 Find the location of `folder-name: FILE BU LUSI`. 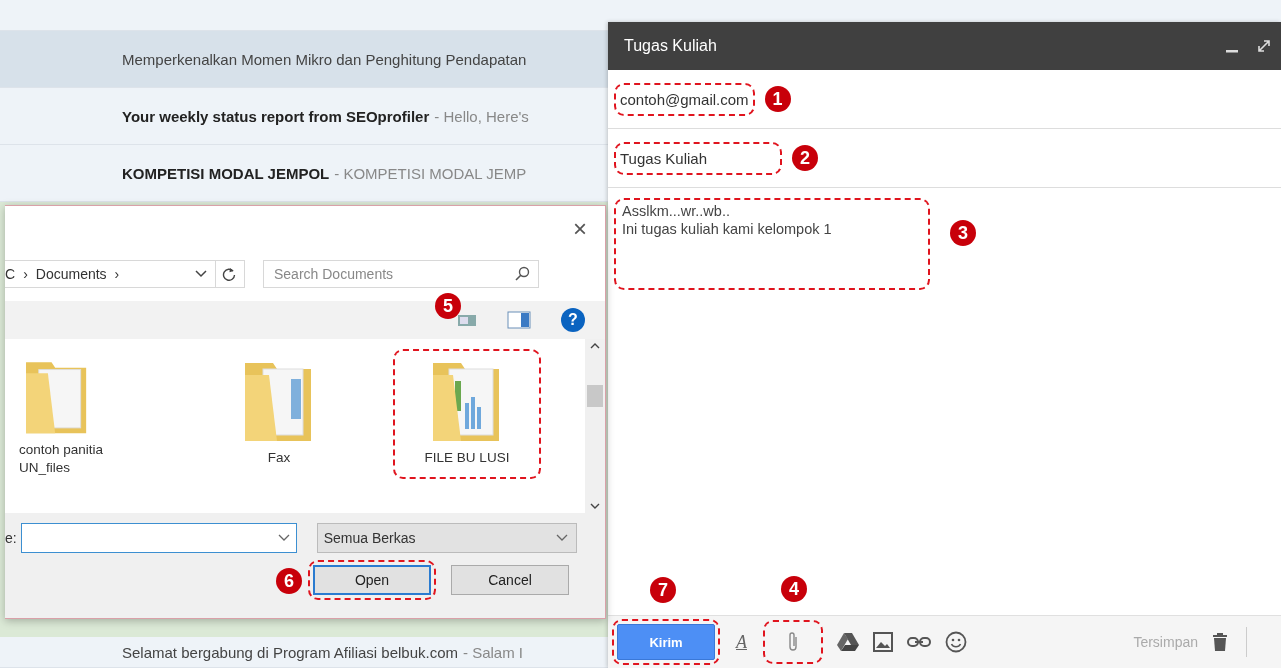

folder-name: FILE BU LUSI is located at coordinates (467, 458).